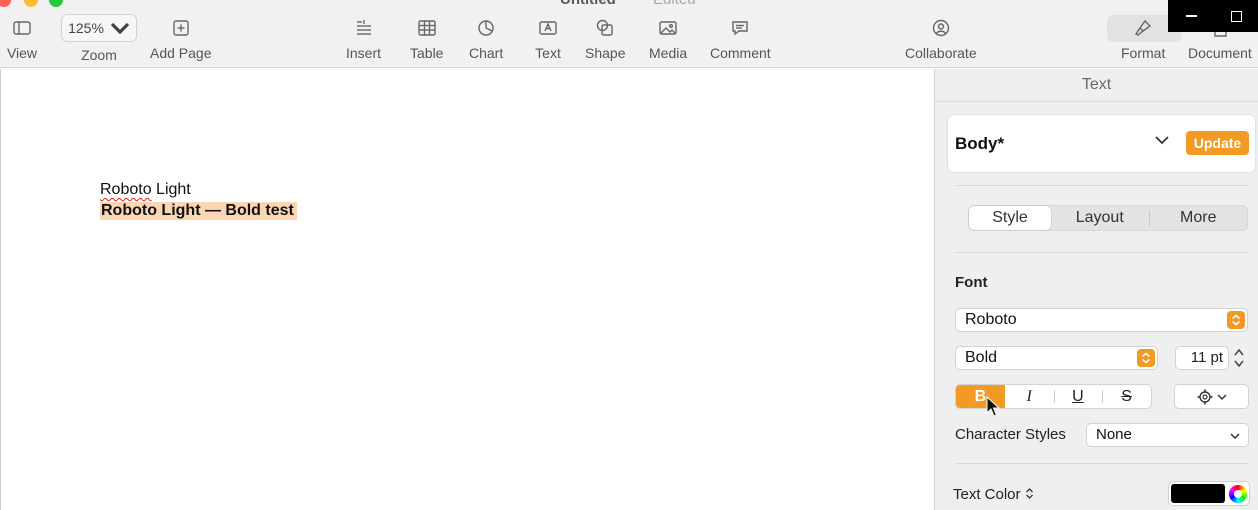 This screenshot has height=510, width=1258. What do you see at coordinates (1220, 53) in the screenshot?
I see `document-label: Document` at bounding box center [1220, 53].